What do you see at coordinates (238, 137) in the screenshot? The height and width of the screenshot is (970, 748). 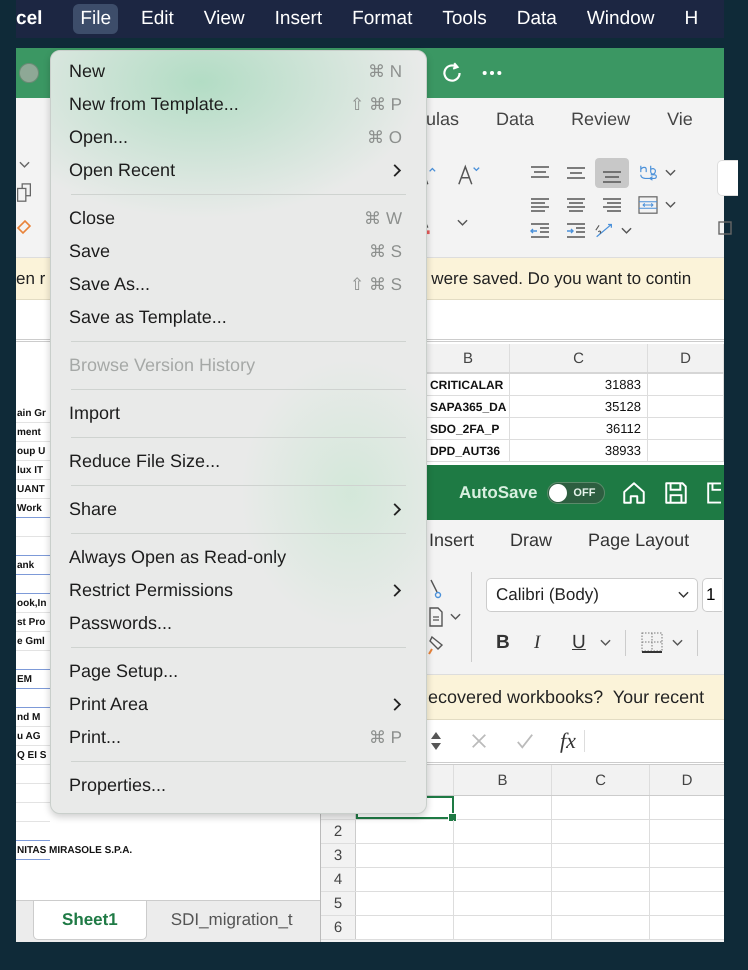 I see `menu-item: Open... ⌘ O` at bounding box center [238, 137].